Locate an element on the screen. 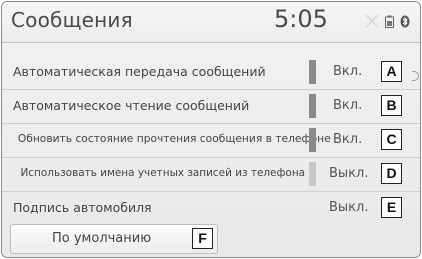  setting-label: Подпись автомобиля is located at coordinates (82, 207).